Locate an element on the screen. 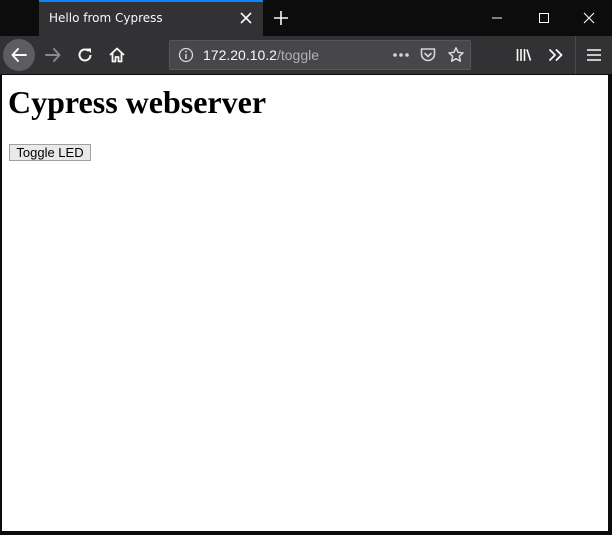 Image resolution: width=612 pixels, height=535 pixels. url-host: 172.20.10.2 is located at coordinates (240, 55).